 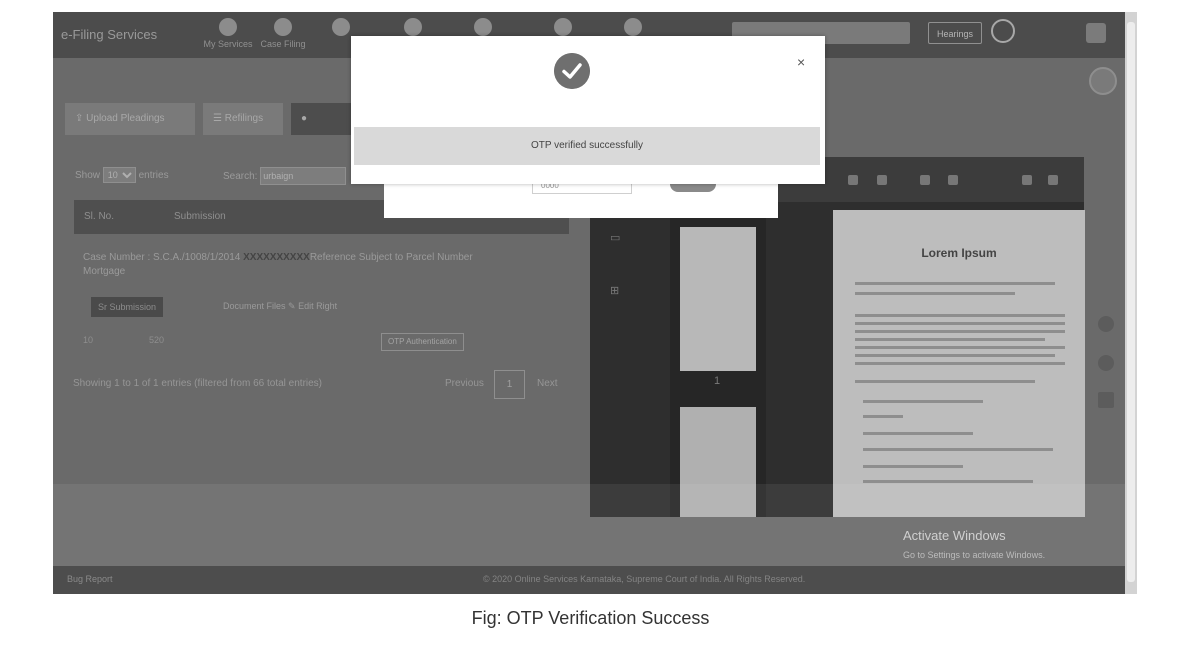 I want to click on success-modal: × OTP verified successfully, so click(x=588, y=110).